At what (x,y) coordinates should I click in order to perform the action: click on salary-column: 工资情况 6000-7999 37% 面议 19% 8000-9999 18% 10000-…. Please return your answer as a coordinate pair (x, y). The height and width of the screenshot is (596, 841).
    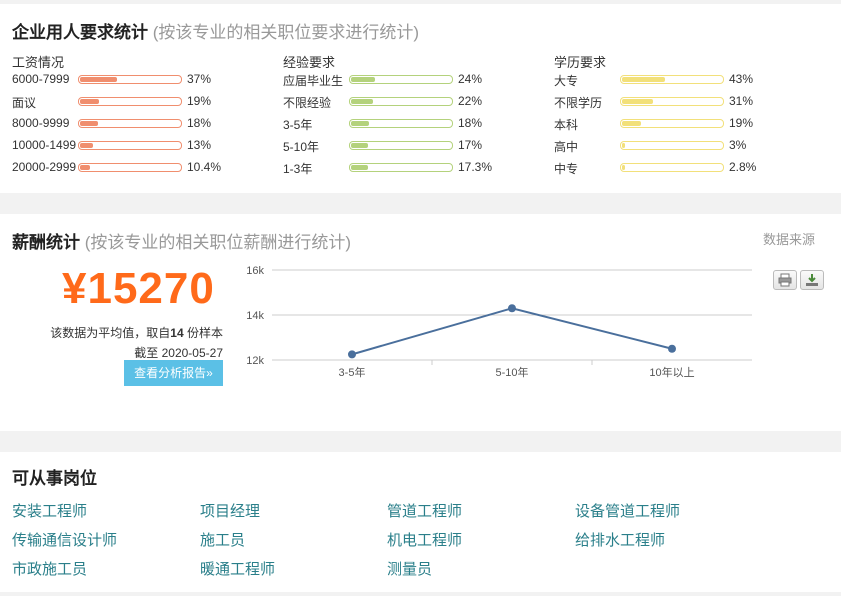
    Looking at the image, I should click on (142, 116).